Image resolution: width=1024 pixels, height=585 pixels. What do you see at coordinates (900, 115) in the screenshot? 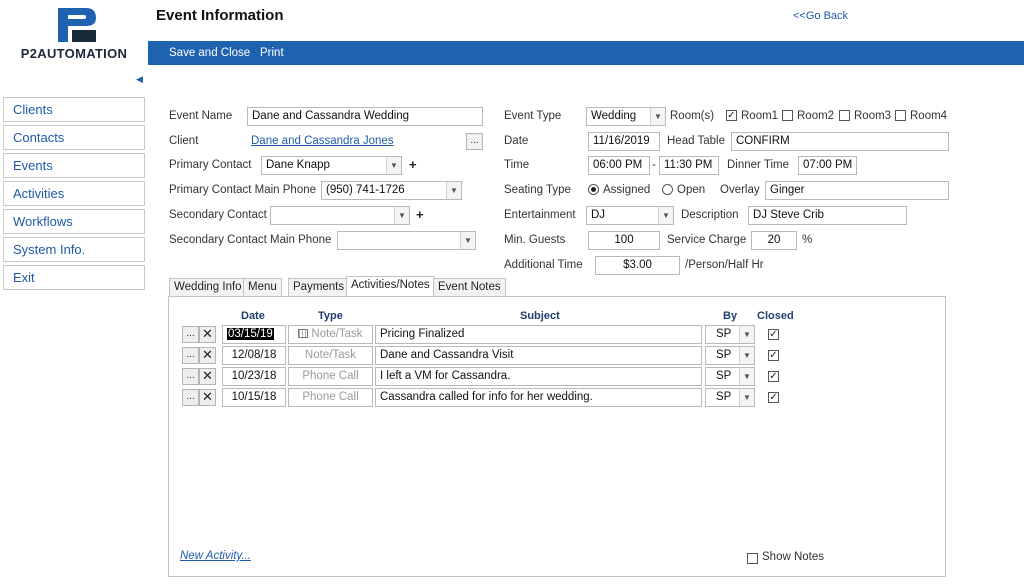
I see `room4-checkbox` at bounding box center [900, 115].